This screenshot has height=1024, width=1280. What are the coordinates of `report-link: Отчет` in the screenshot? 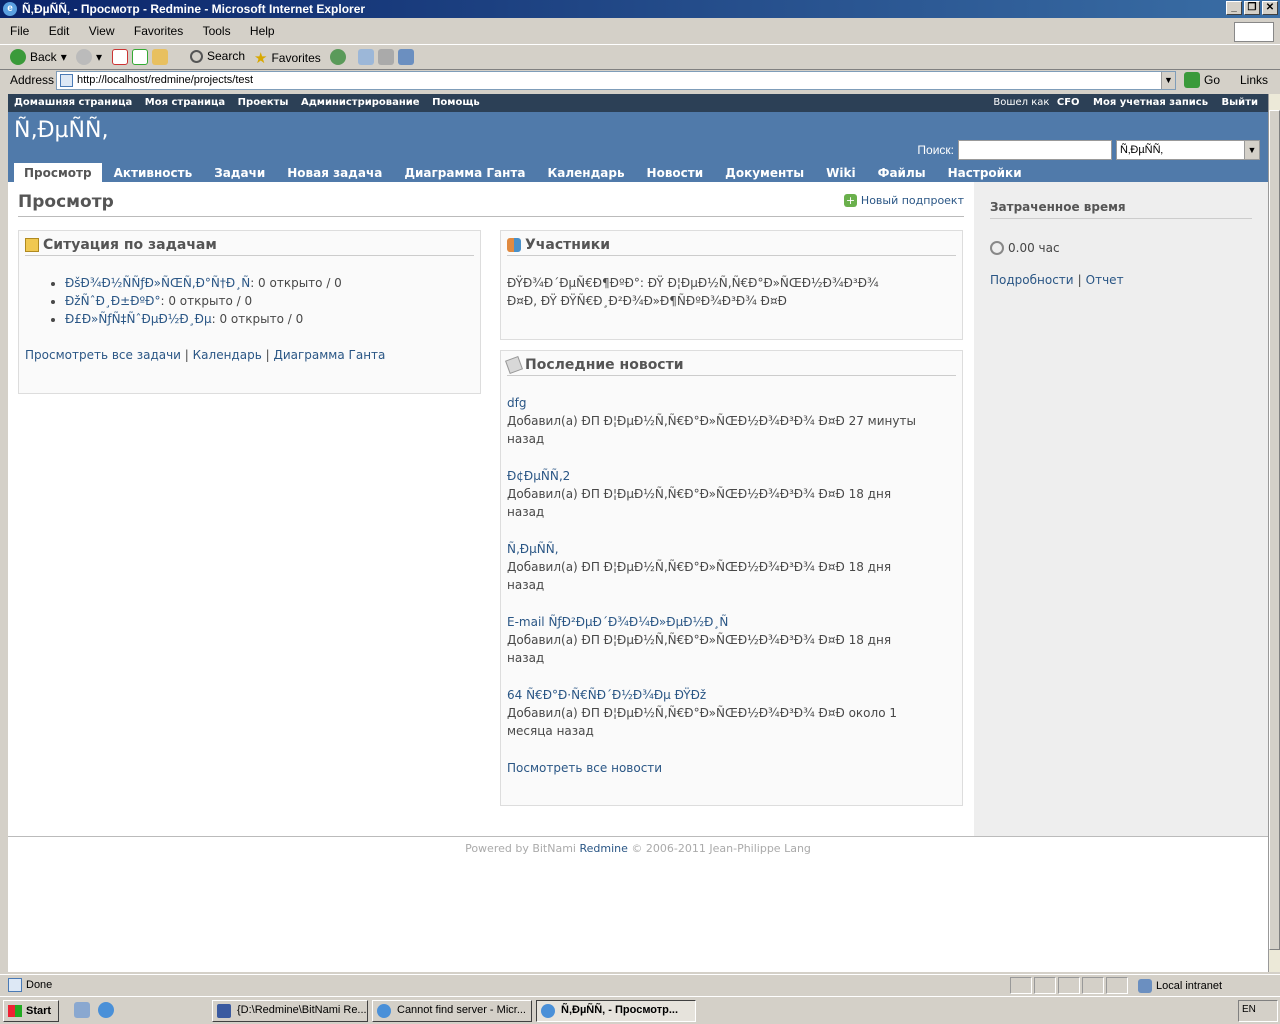 It's located at (1105, 280).